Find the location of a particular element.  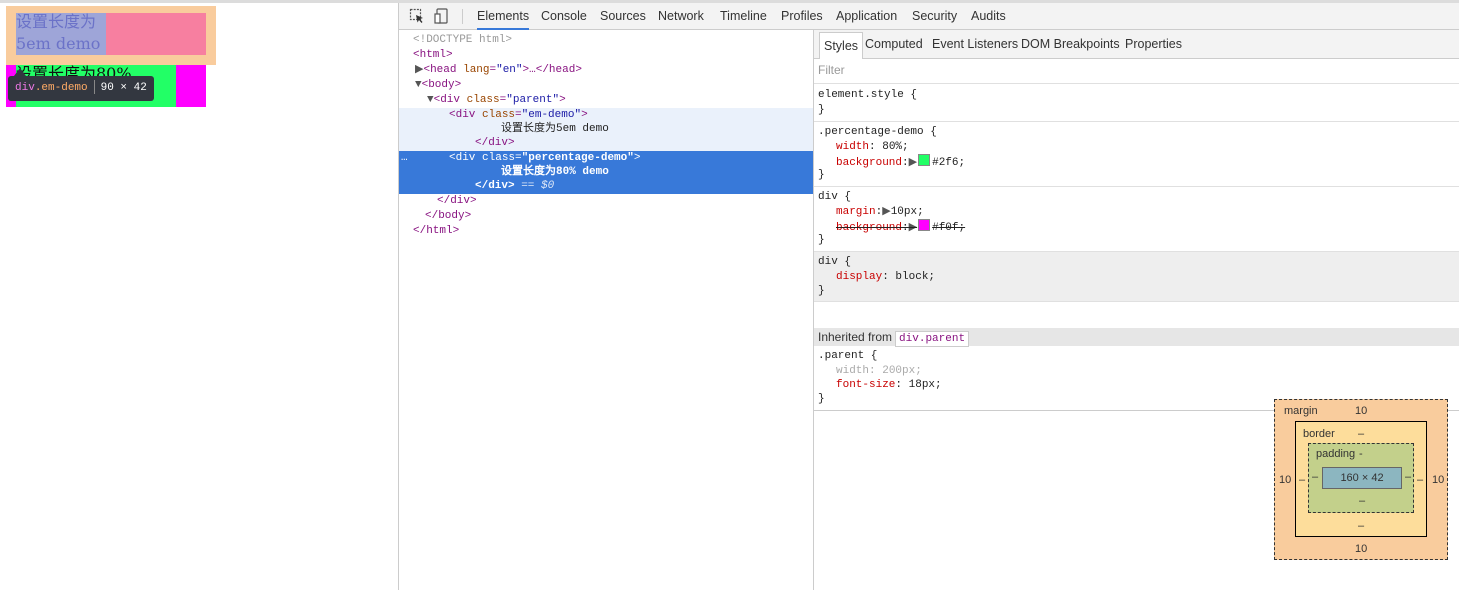

tab-event-listeners: Event Listeners is located at coordinates (975, 44).